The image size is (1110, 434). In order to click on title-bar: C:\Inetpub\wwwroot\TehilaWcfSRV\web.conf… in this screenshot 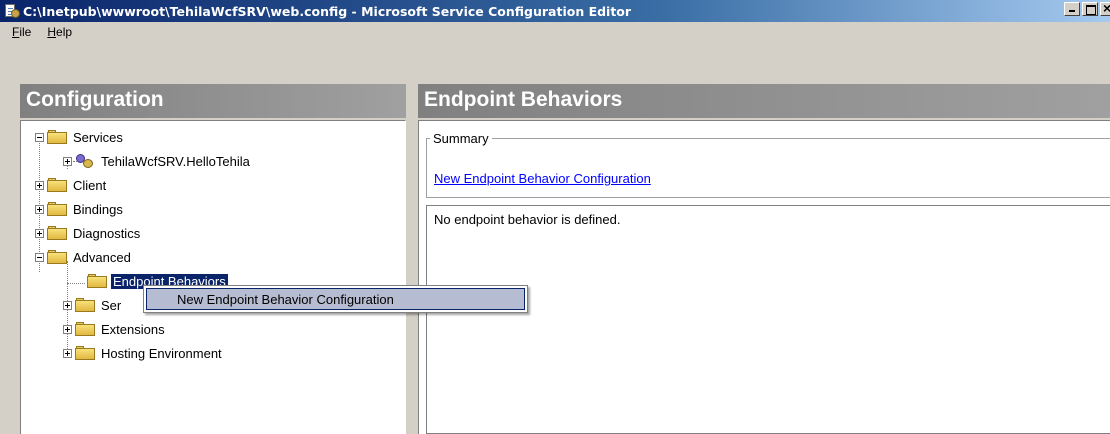, I will do `click(555, 11)`.